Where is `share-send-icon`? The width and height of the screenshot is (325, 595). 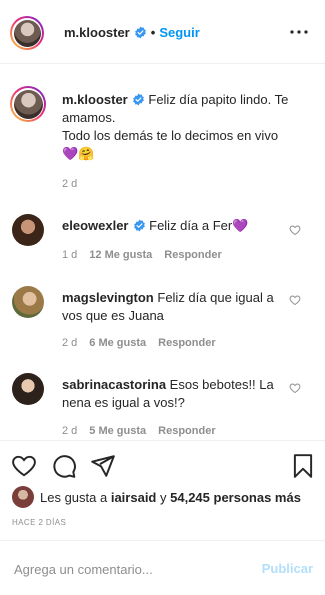
share-send-icon is located at coordinates (103, 466).